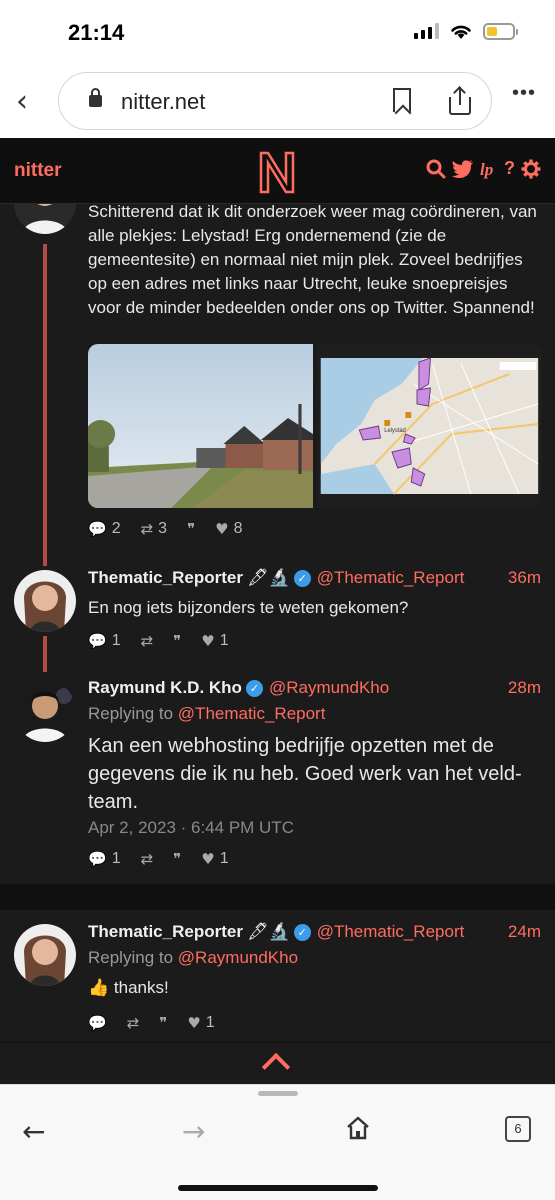 The image size is (555, 1200). Describe the element at coordinates (461, 32) in the screenshot. I see `wifi-icon` at that location.